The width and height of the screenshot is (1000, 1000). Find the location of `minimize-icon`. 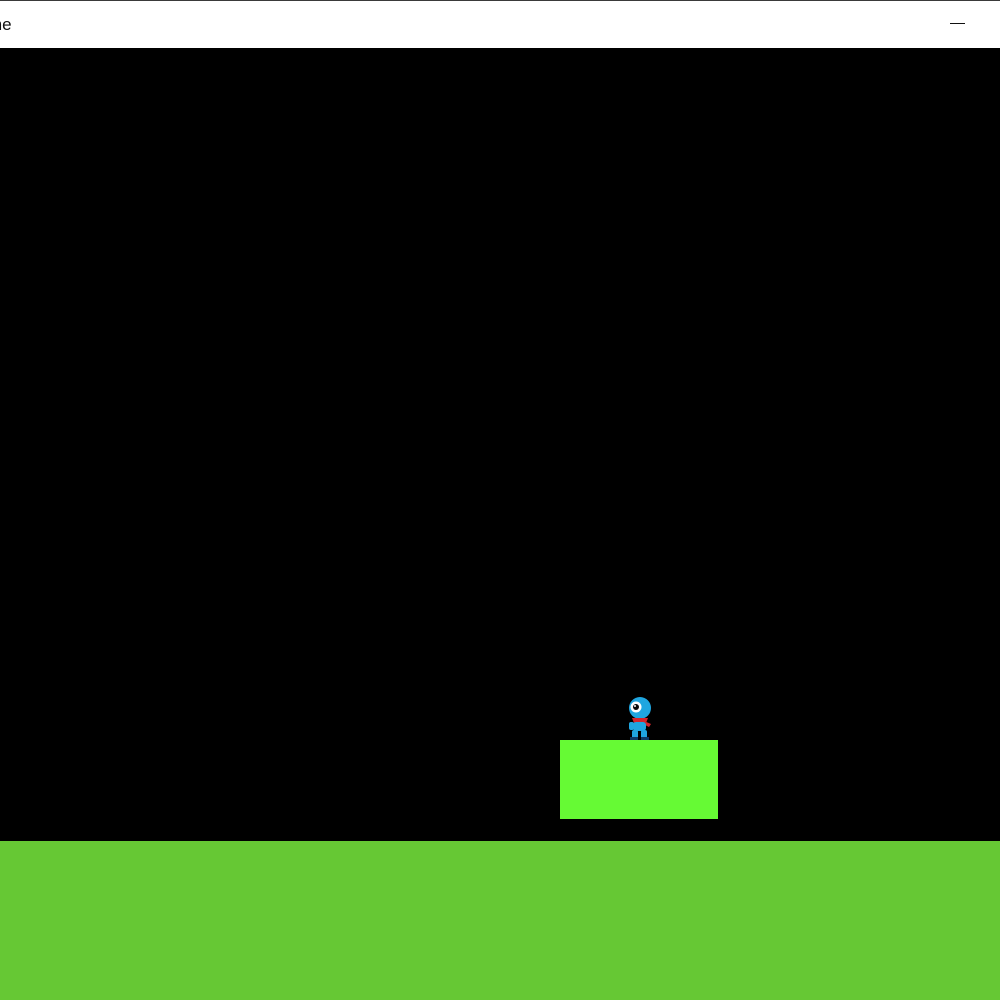

minimize-icon is located at coordinates (957, 23).